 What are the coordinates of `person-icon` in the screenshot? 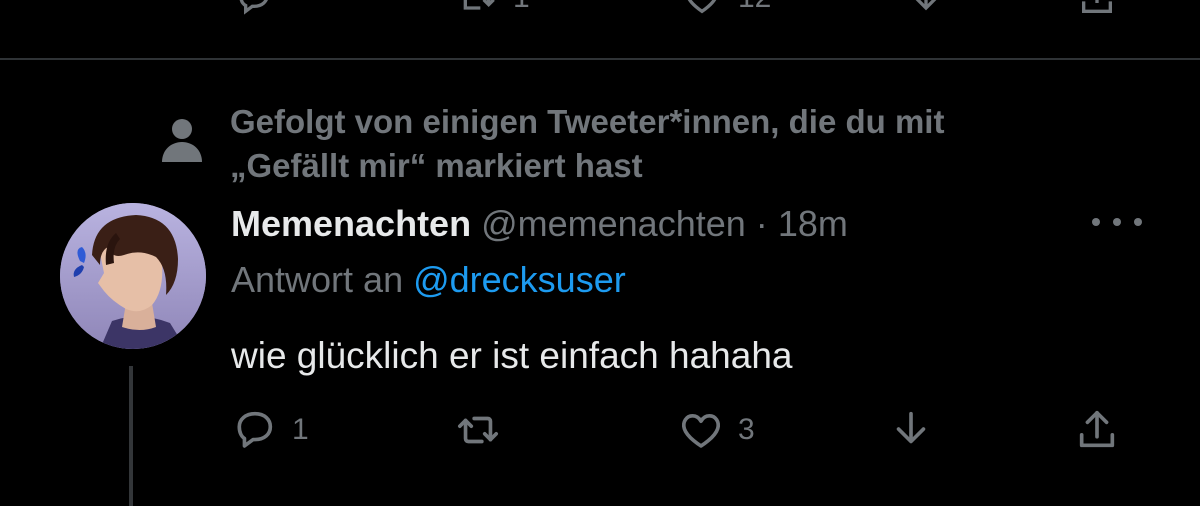 It's located at (182, 140).